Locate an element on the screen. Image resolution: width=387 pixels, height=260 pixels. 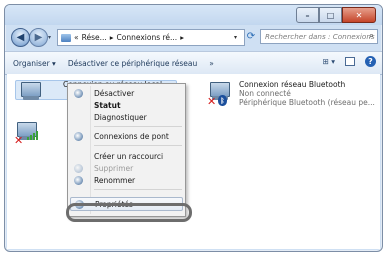
close-icon: ✕ is located at coordinates (359, 15).